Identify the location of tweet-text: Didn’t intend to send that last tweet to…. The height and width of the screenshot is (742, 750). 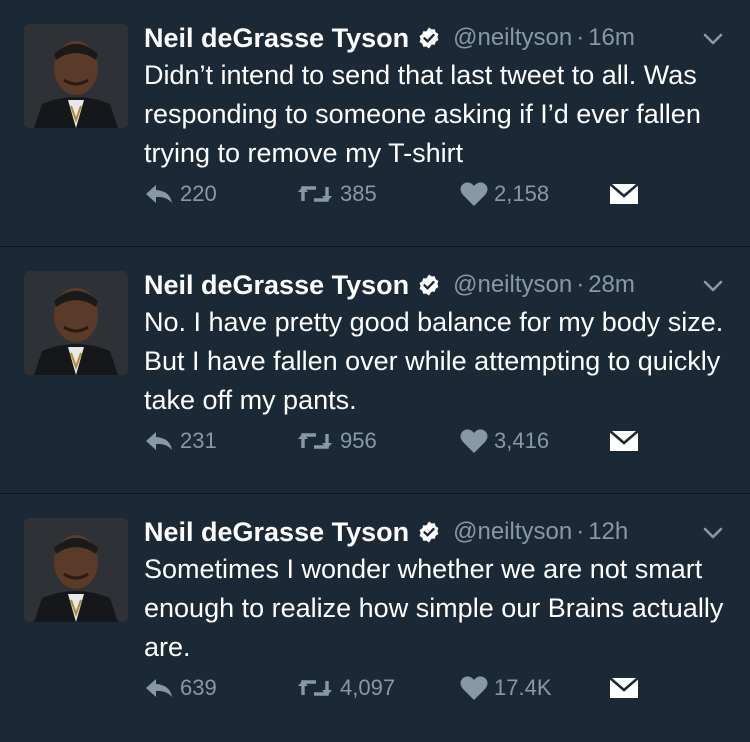
(426, 114).